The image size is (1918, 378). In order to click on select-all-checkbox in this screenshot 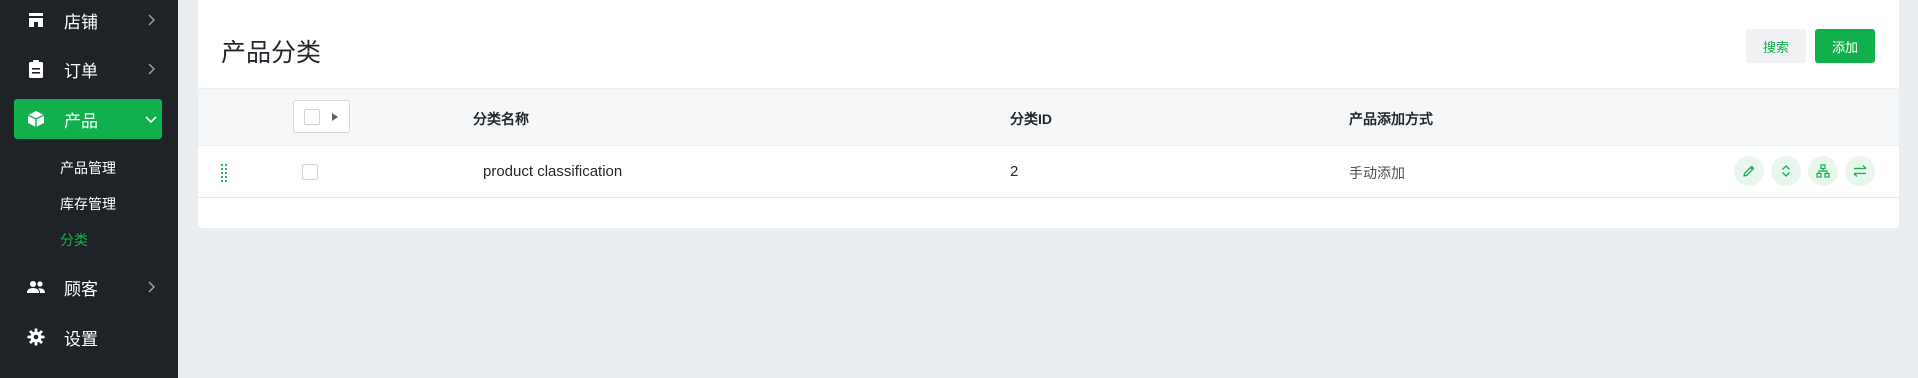, I will do `click(312, 116)`.